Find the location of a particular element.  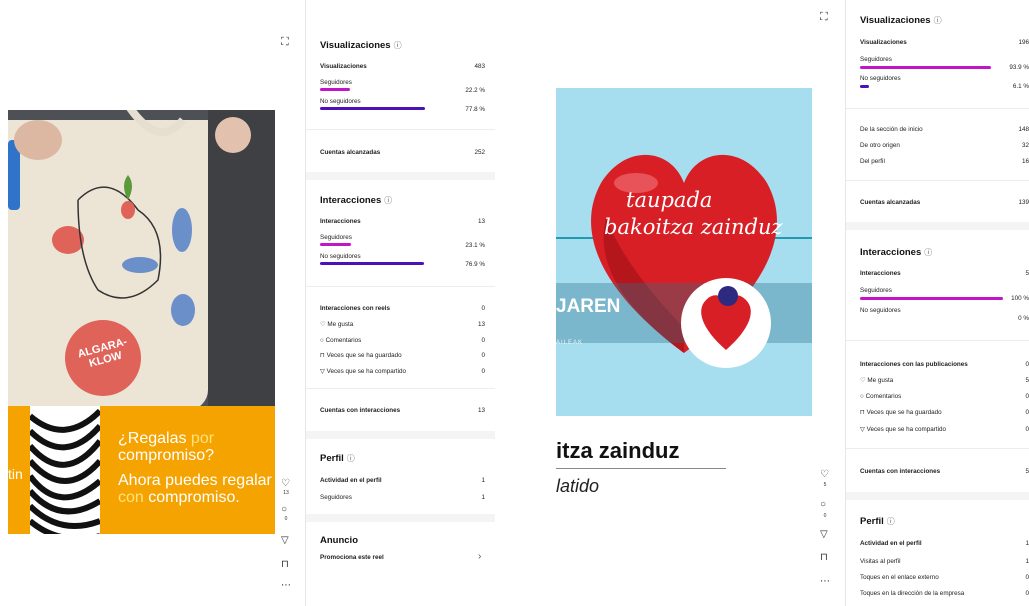

reels-value: 0 is located at coordinates (483, 308).